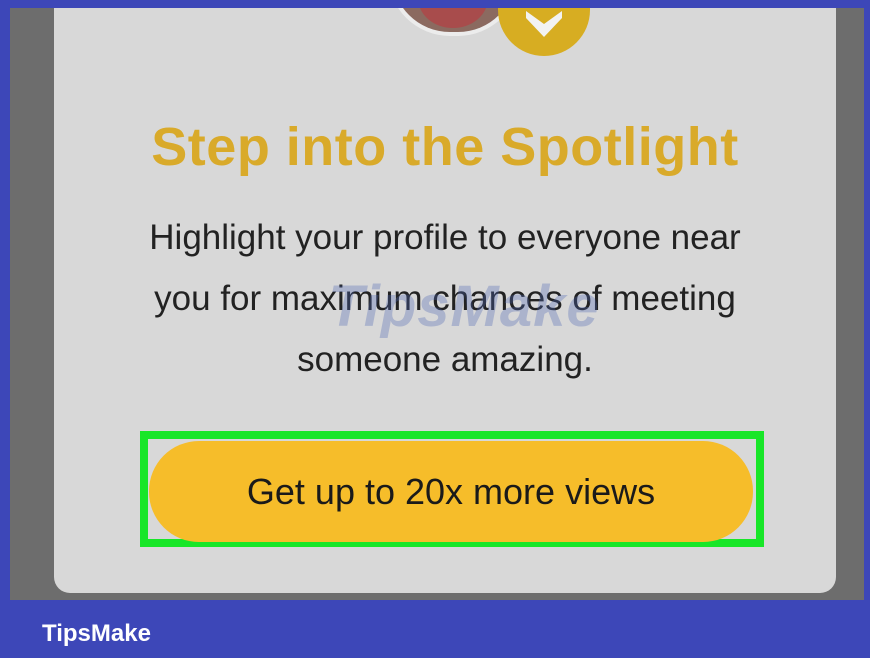  What do you see at coordinates (453, 18) in the screenshot?
I see `avatar-photo` at bounding box center [453, 18].